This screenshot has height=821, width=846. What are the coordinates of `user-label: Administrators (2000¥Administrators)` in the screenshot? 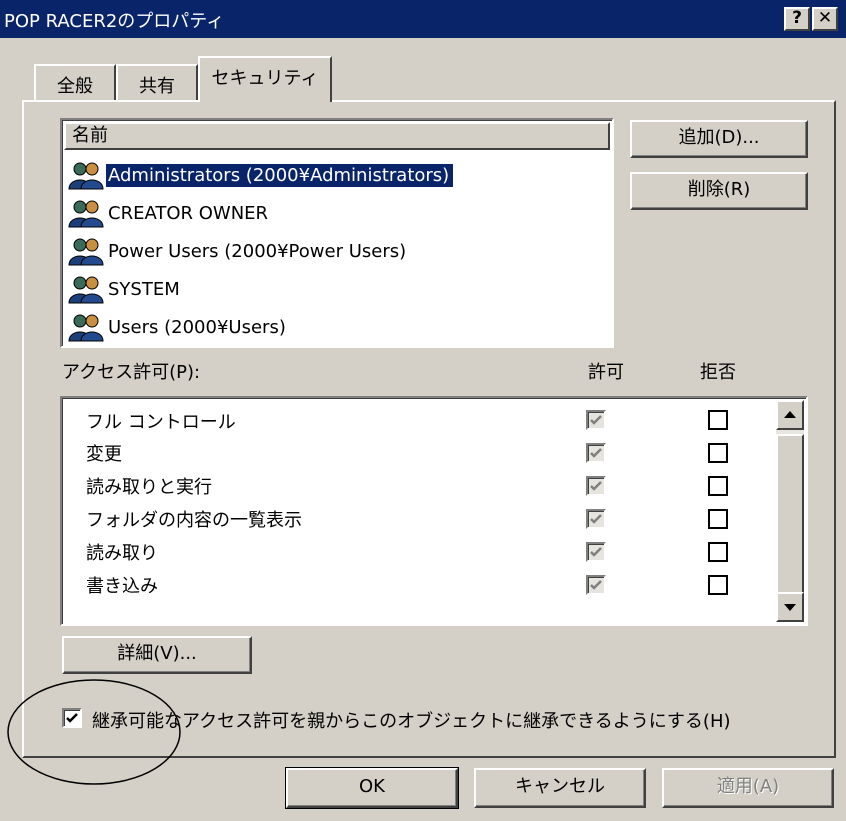 It's located at (280, 175).